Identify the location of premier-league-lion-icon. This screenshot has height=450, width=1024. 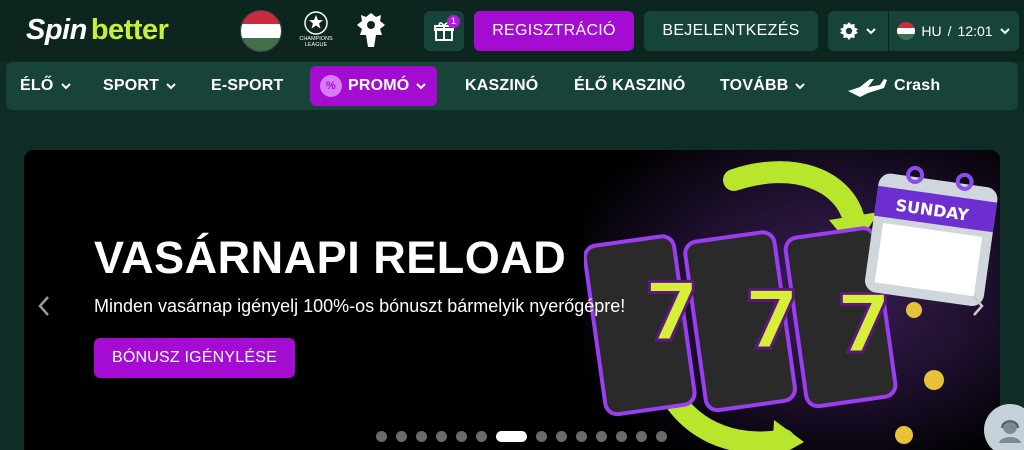
(371, 31).